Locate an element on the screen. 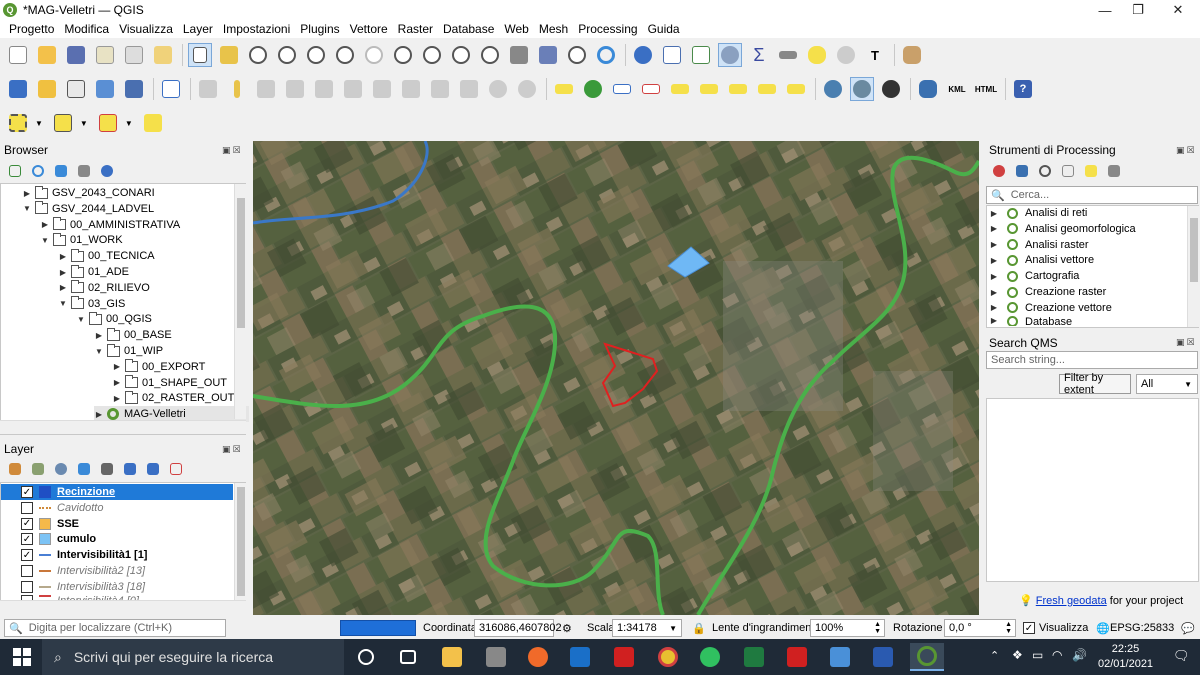 The height and width of the screenshot is (675, 1200). new-map-view-icon is located at coordinates (519, 55).